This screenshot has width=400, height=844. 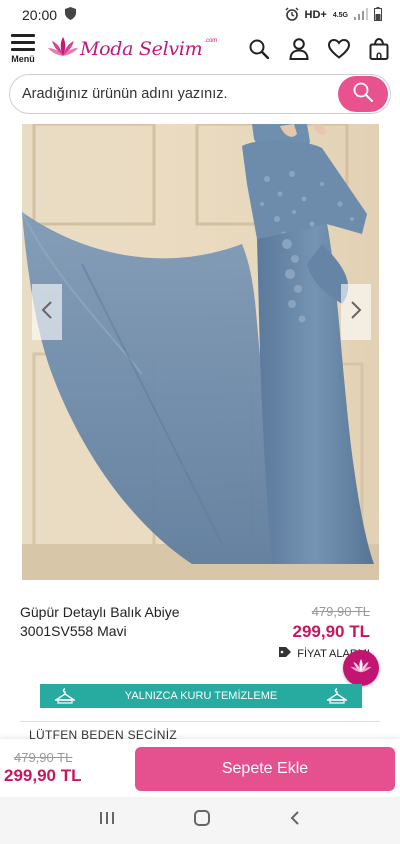 I want to click on recent-apps-button, so click(x=107, y=820).